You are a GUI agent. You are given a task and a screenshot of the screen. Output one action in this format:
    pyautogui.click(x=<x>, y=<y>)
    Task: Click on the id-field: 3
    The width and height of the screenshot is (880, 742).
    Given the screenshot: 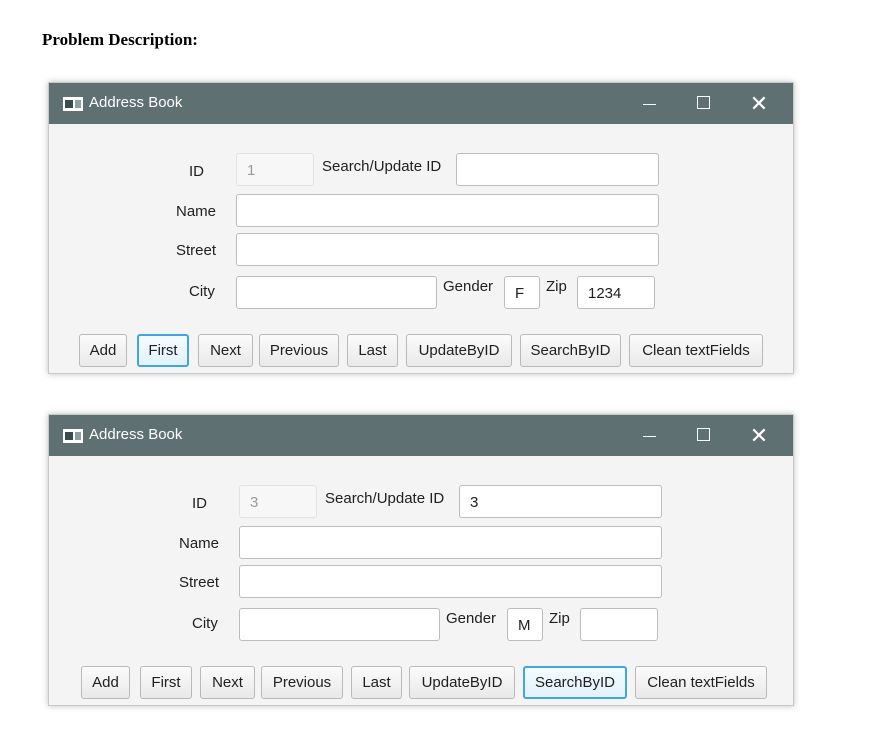 What is the action you would take?
    pyautogui.click(x=278, y=501)
    